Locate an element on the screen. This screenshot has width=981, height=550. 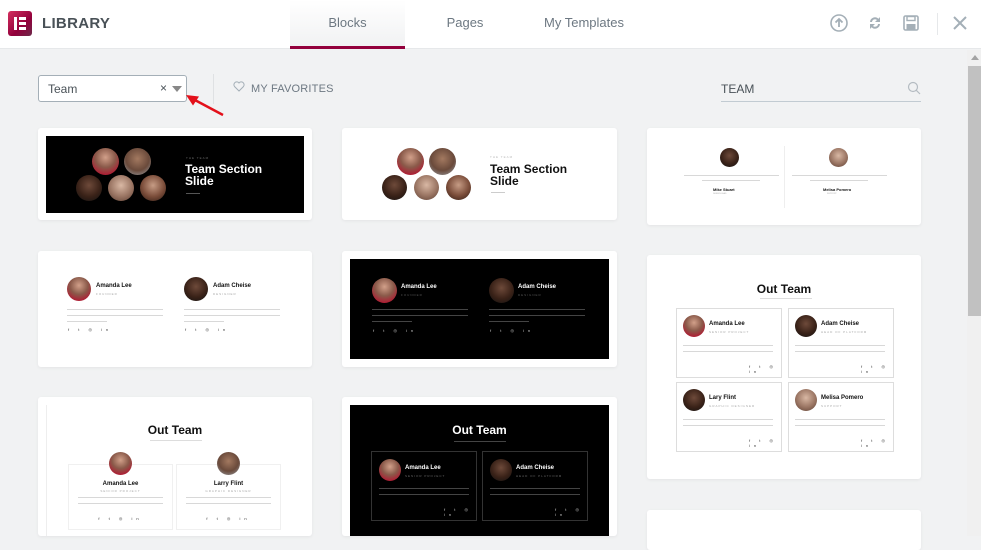
save-icon is located at coordinates (911, 24).